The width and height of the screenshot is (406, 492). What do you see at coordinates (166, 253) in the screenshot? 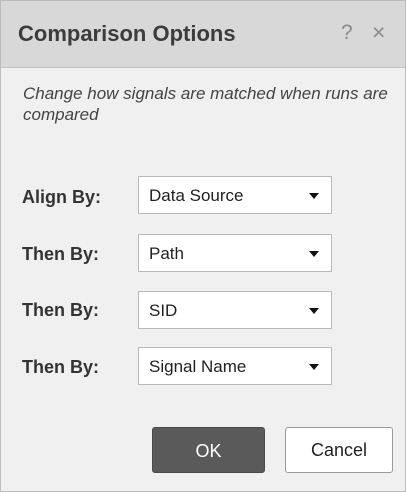
I see `then-by-value-1: Path` at bounding box center [166, 253].